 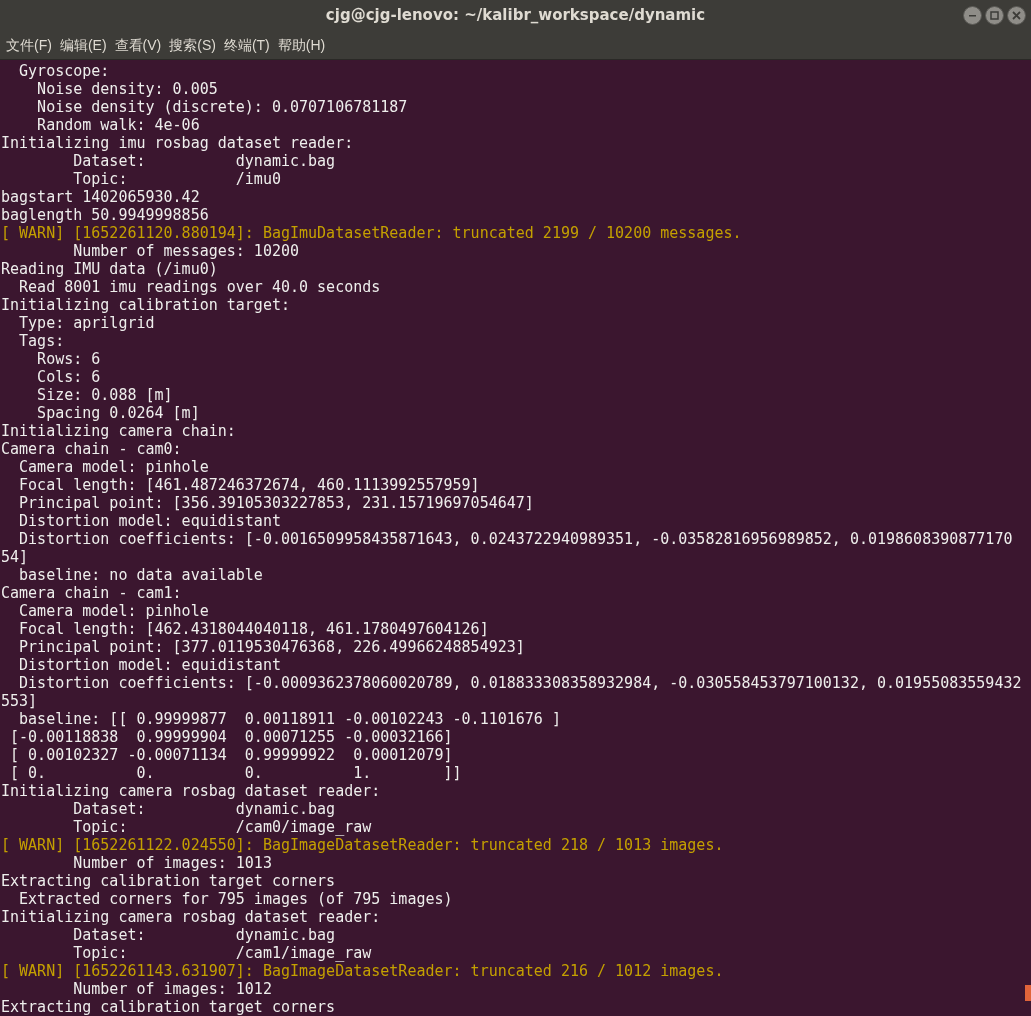 I want to click on output-line: baseline: no data available, so click(x=140, y=575).